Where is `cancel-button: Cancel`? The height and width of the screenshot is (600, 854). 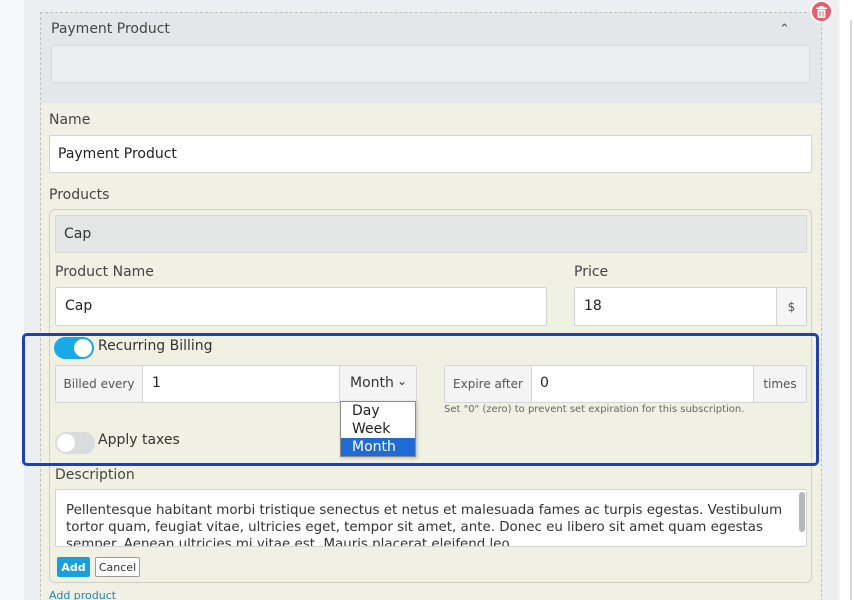
cancel-button: Cancel is located at coordinates (117, 567).